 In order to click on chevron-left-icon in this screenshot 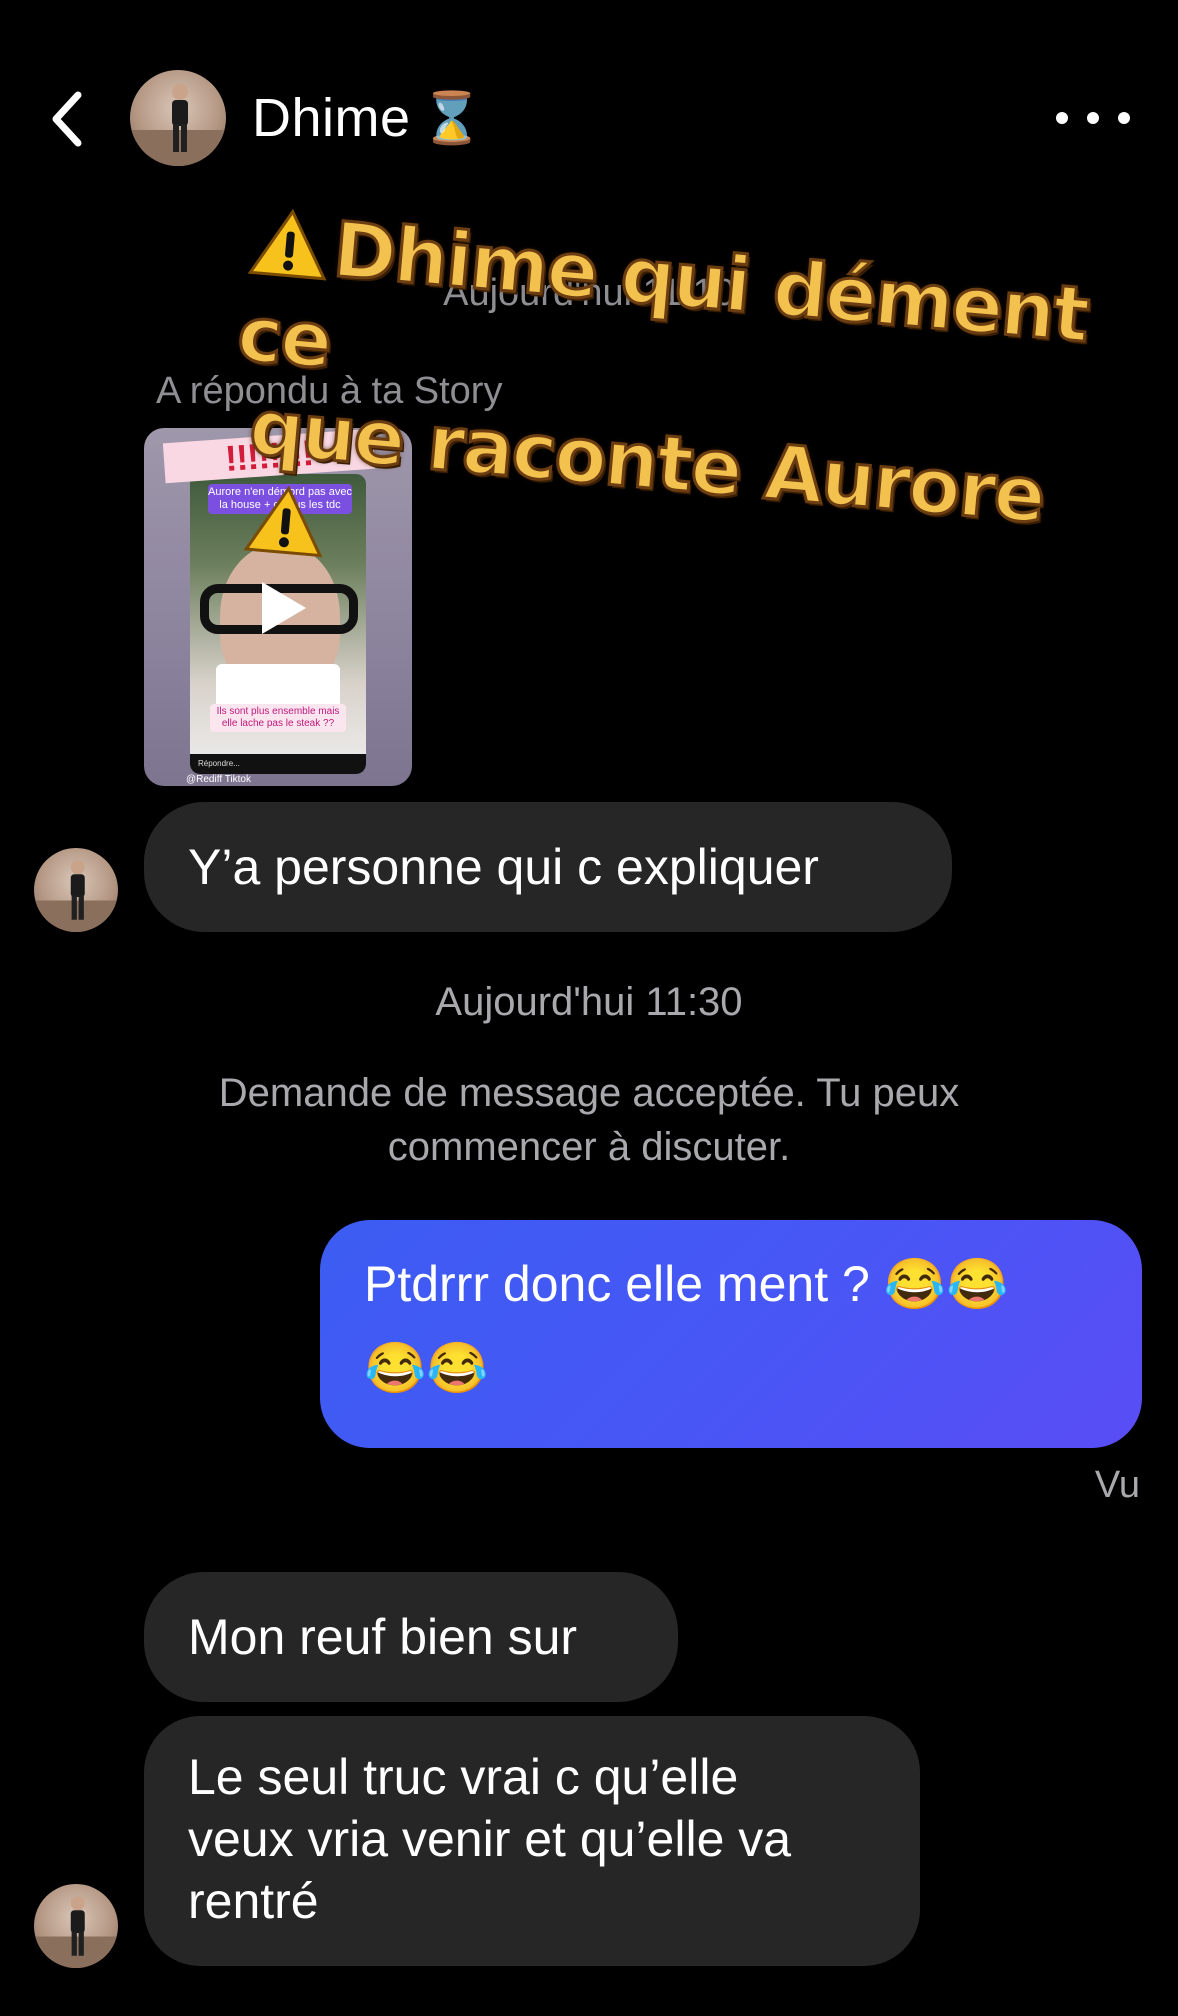, I will do `click(67, 119)`.